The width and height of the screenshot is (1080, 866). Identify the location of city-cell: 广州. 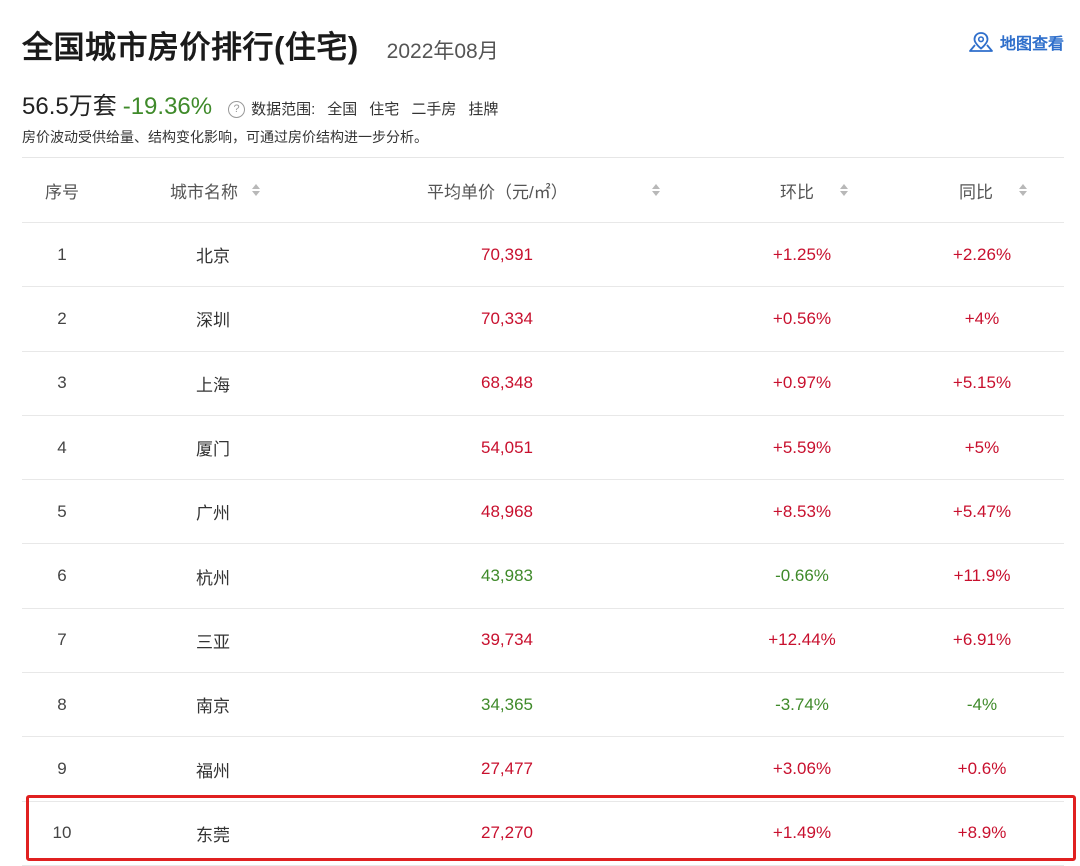
(213, 511).